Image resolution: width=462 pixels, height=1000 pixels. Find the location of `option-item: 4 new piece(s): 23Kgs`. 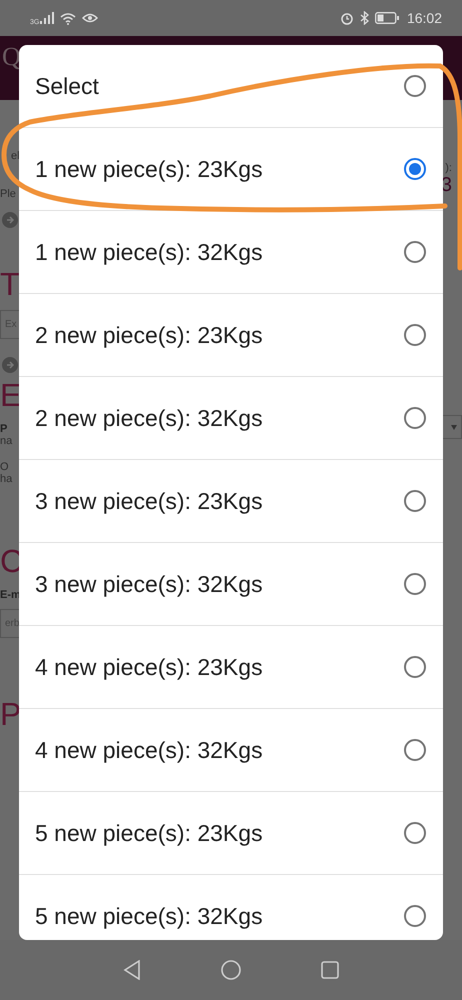

option-item: 4 new piece(s): 23Kgs is located at coordinates (231, 667).